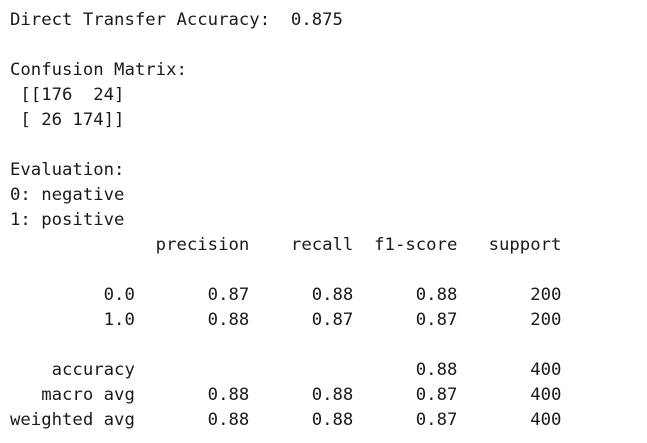 This screenshot has height=443, width=647. I want to click on evaluation-title: Evaluation:, so click(67, 170).